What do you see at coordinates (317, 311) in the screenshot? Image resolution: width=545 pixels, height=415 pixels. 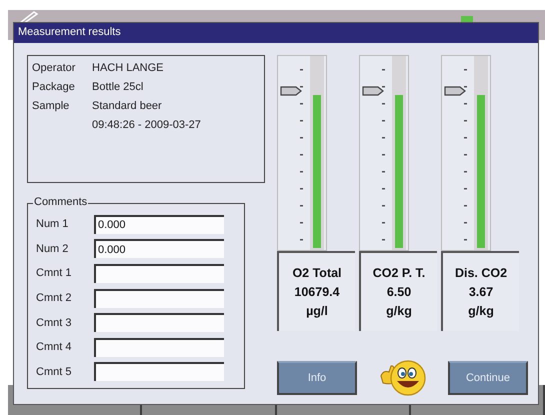 I see `meter-unit: µg/l` at bounding box center [317, 311].